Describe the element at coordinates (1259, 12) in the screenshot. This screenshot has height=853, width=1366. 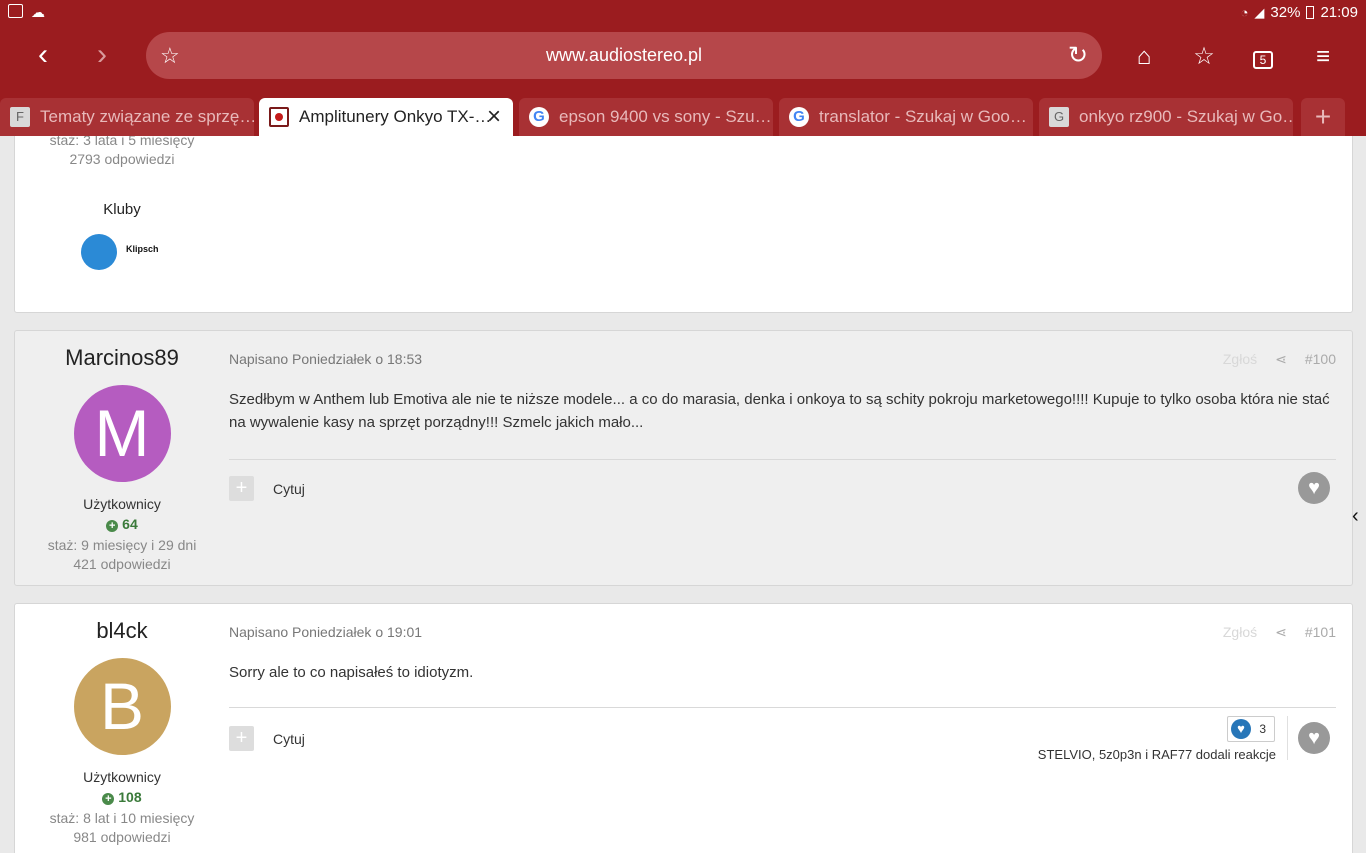
I see `signal-icon: ◢` at that location.